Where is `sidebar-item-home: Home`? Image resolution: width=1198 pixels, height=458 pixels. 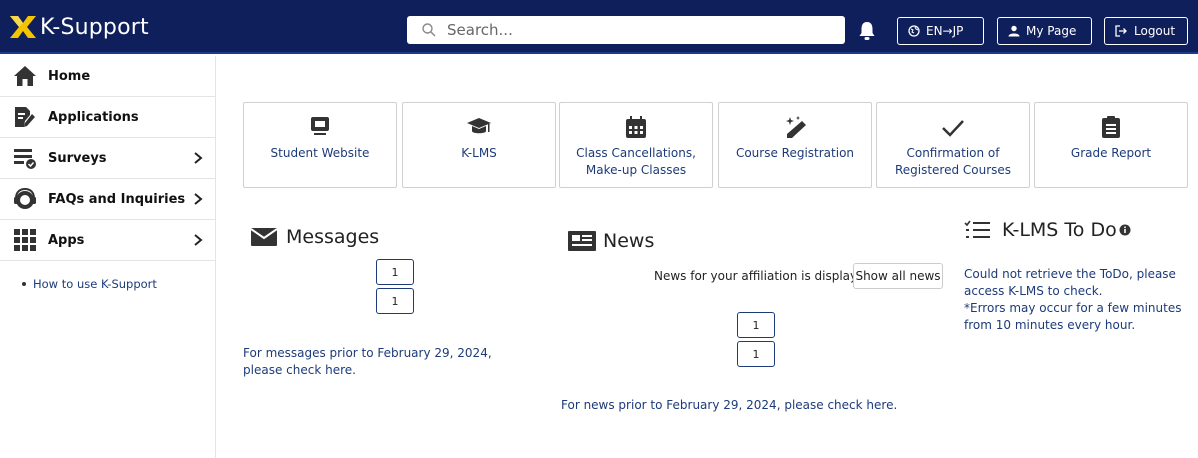 sidebar-item-home: Home is located at coordinates (107, 76).